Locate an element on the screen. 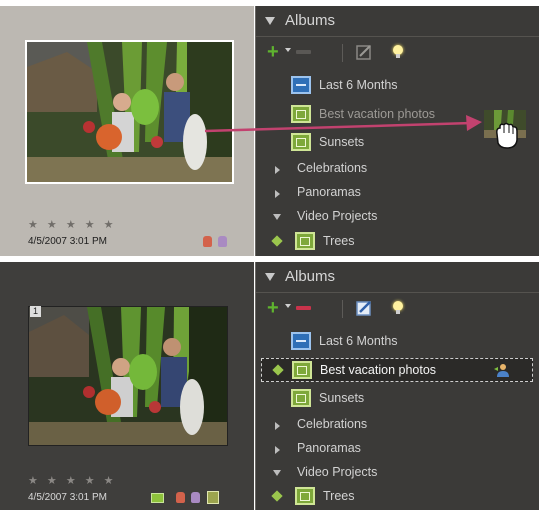  album-row-sunsets: Sunsets is located at coordinates (397, 399).